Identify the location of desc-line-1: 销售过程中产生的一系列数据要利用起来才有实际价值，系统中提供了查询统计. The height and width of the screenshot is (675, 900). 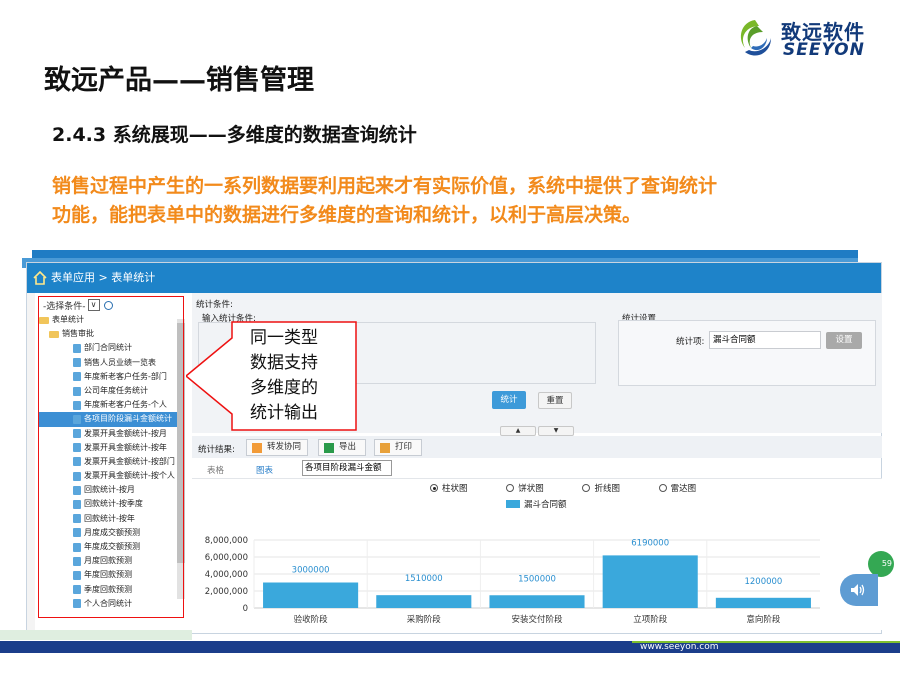
(385, 186).